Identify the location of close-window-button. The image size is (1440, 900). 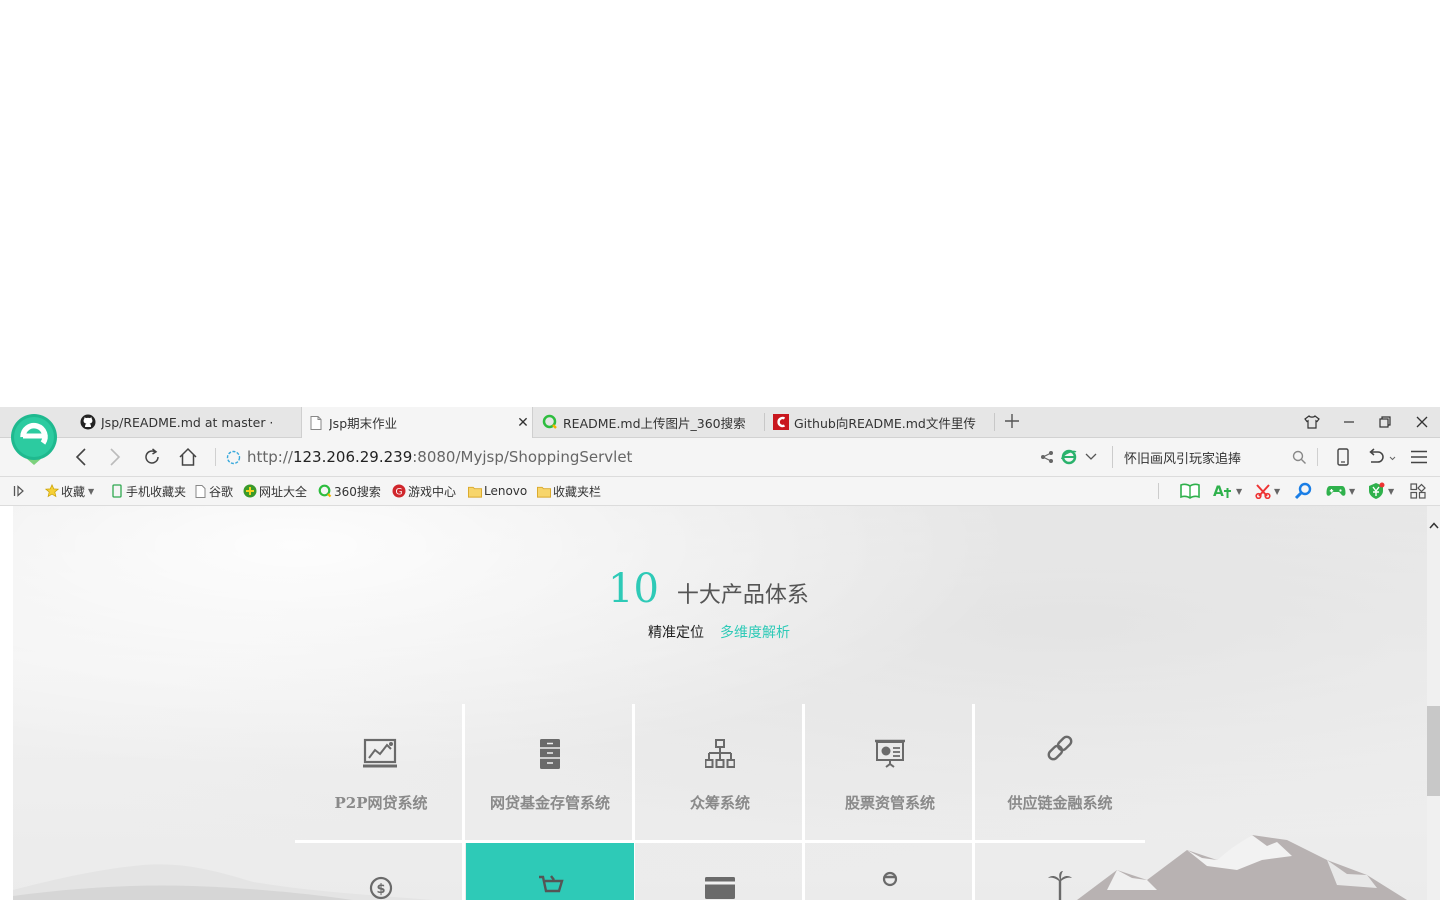
(1422, 422).